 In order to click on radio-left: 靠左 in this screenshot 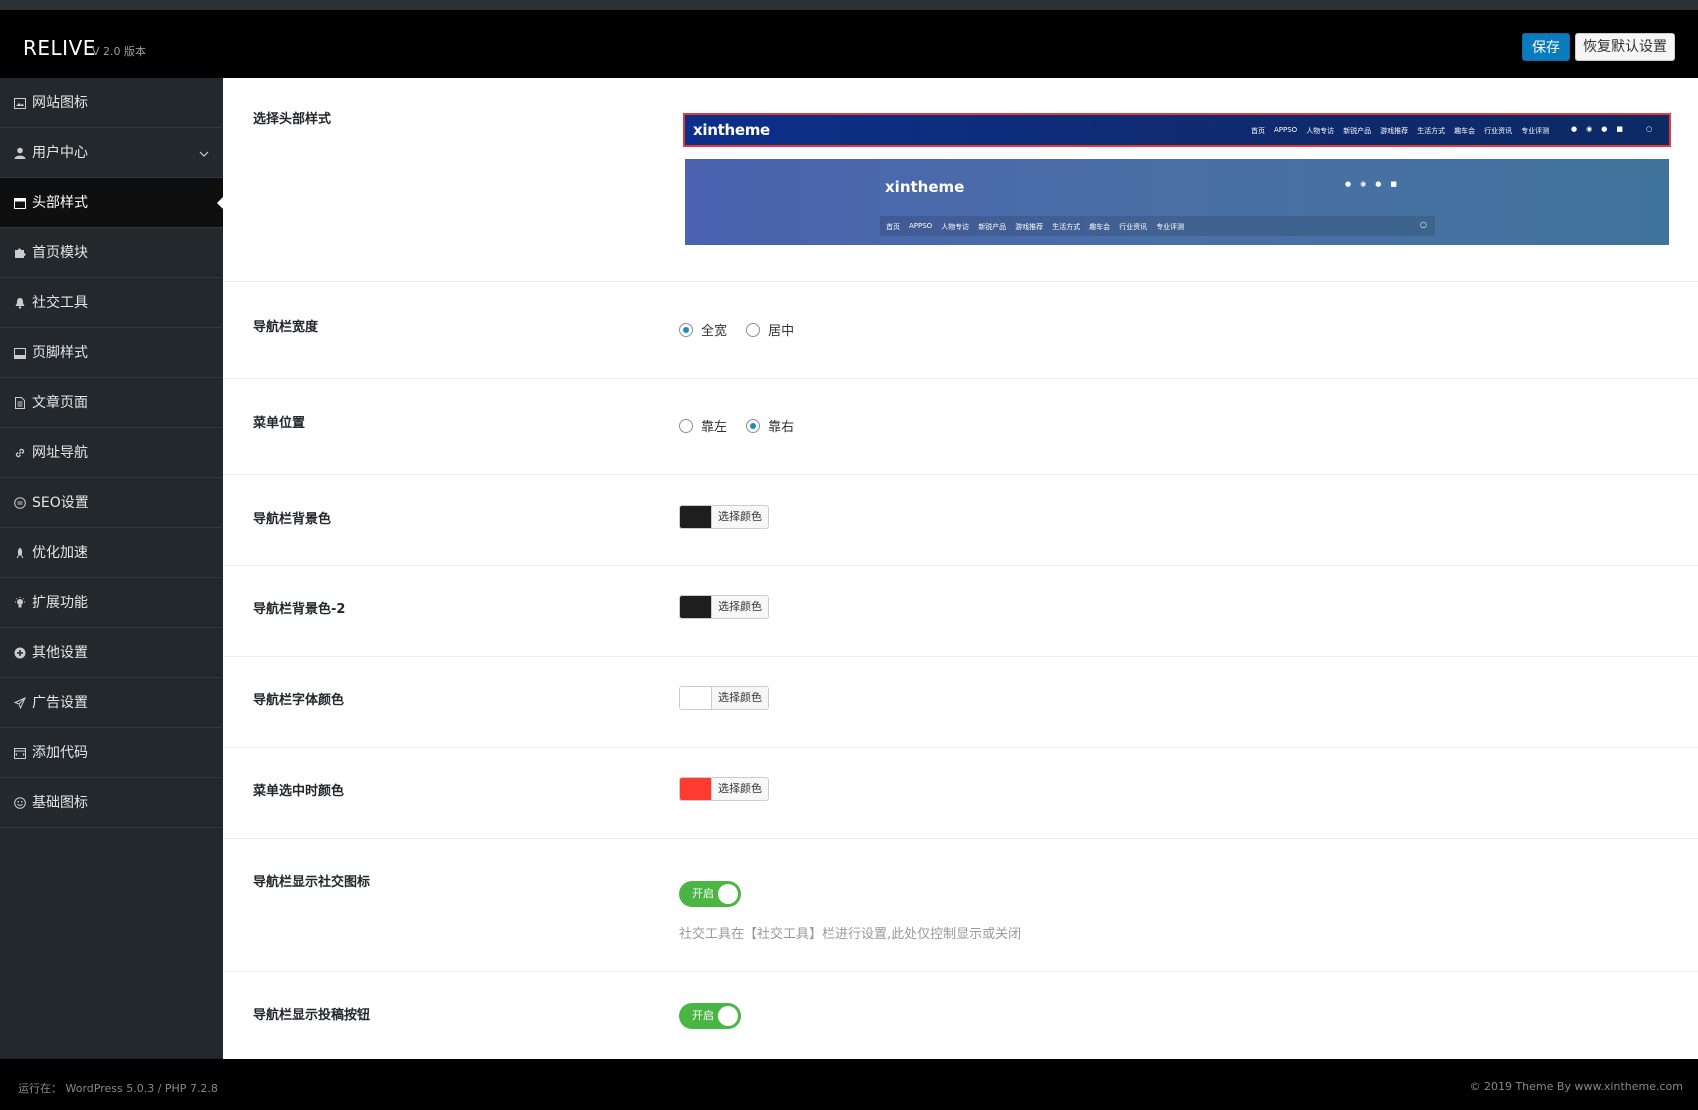, I will do `click(703, 425)`.